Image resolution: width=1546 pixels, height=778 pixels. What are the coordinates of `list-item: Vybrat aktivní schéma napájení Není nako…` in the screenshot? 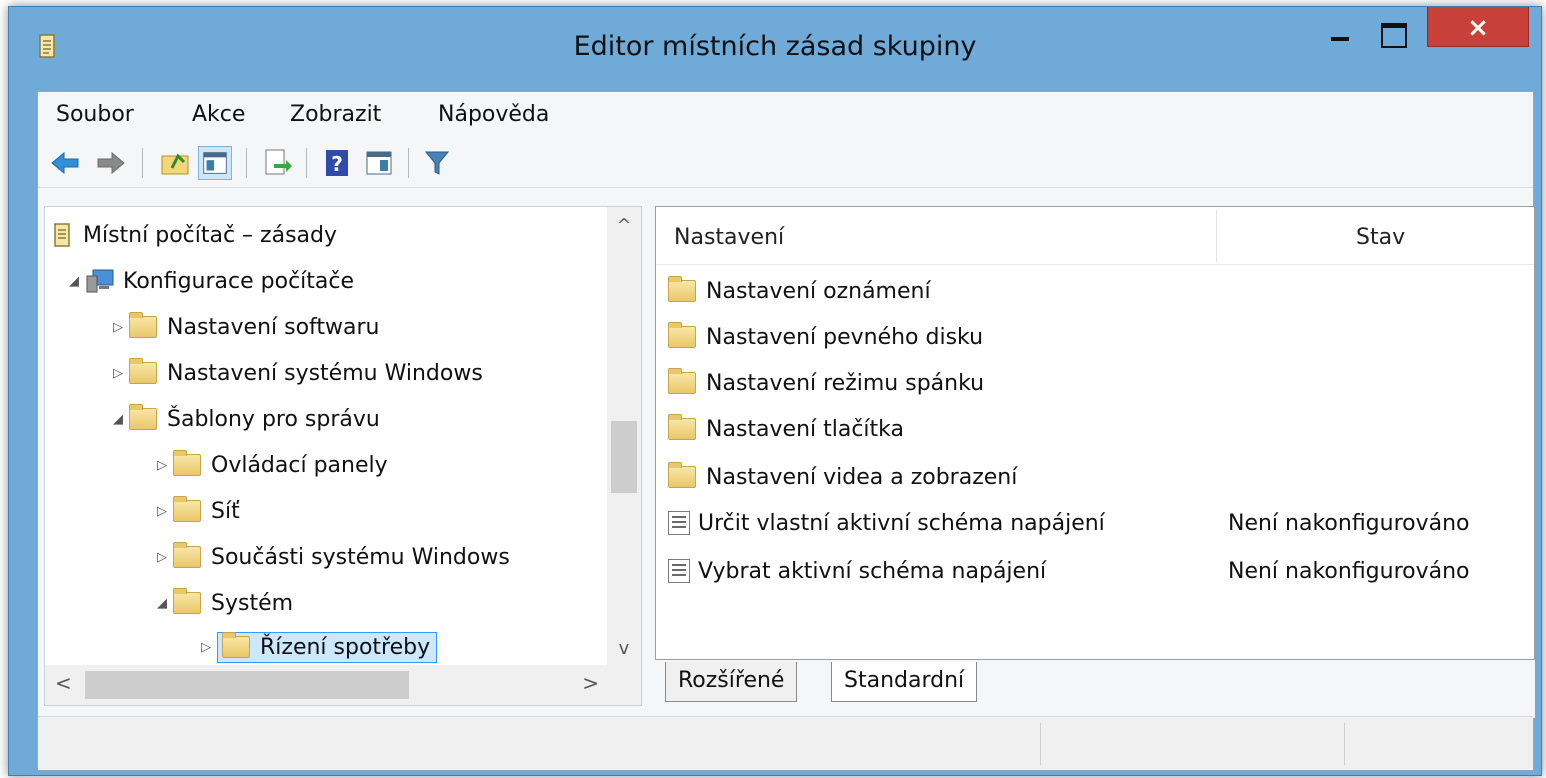 It's located at (1069, 571).